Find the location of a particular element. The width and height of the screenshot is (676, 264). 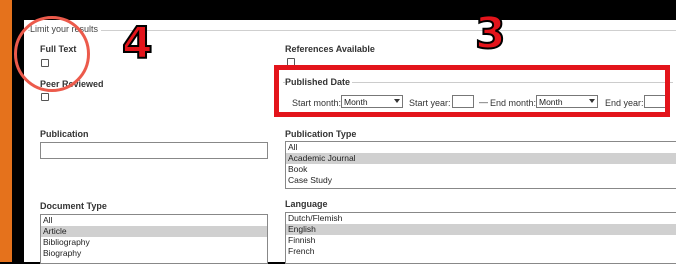

publication-input is located at coordinates (154, 150).